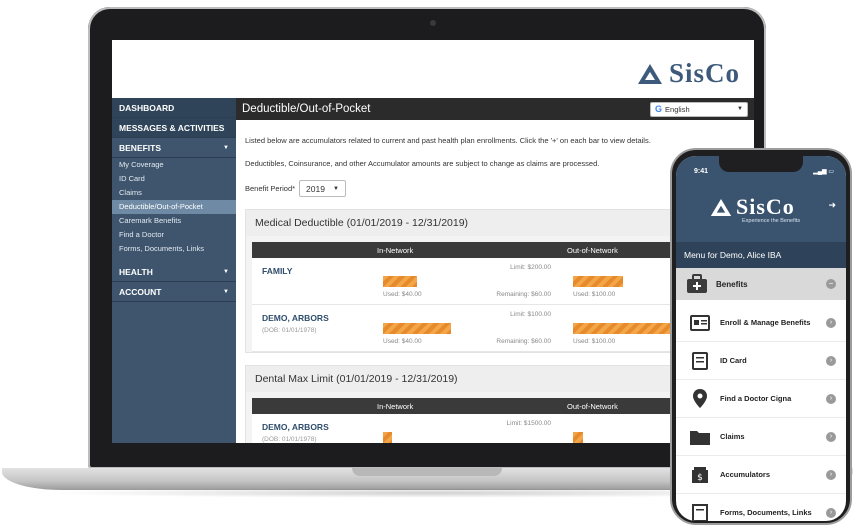  I want to click on nav-dashboard: DASHBOARD, so click(174, 108).